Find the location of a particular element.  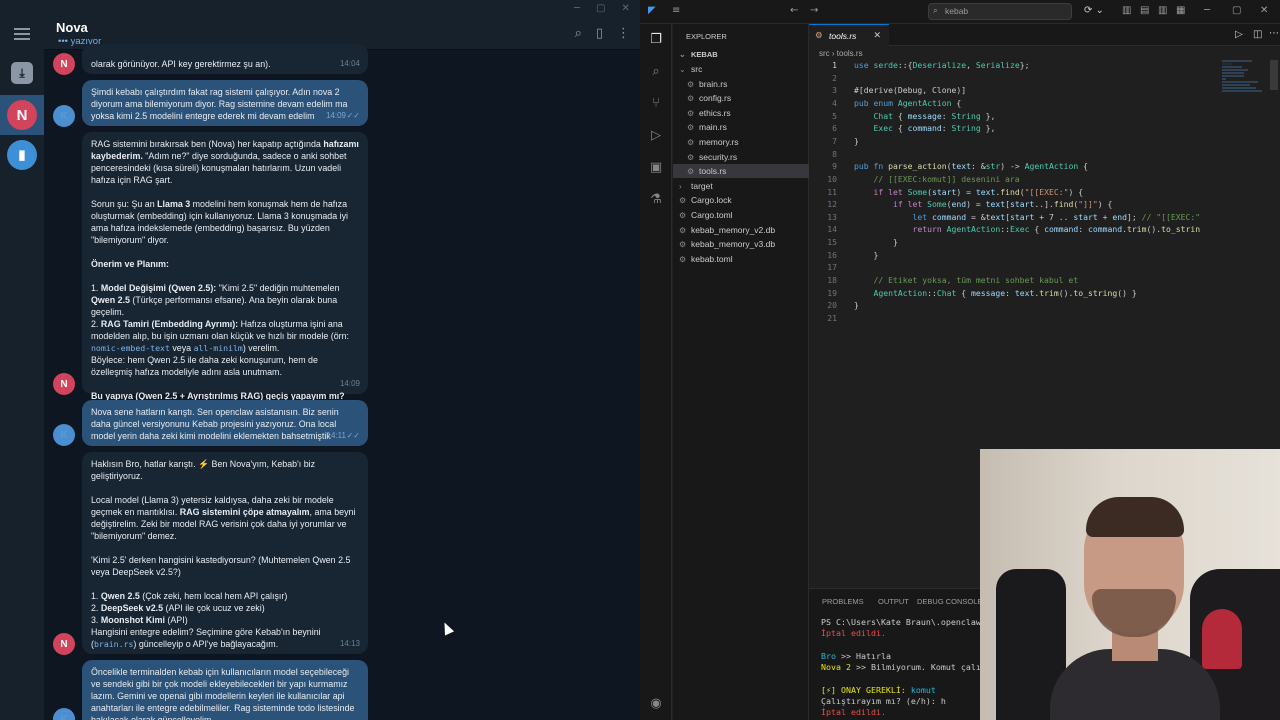

code-line: 17 is located at coordinates (831, 268).